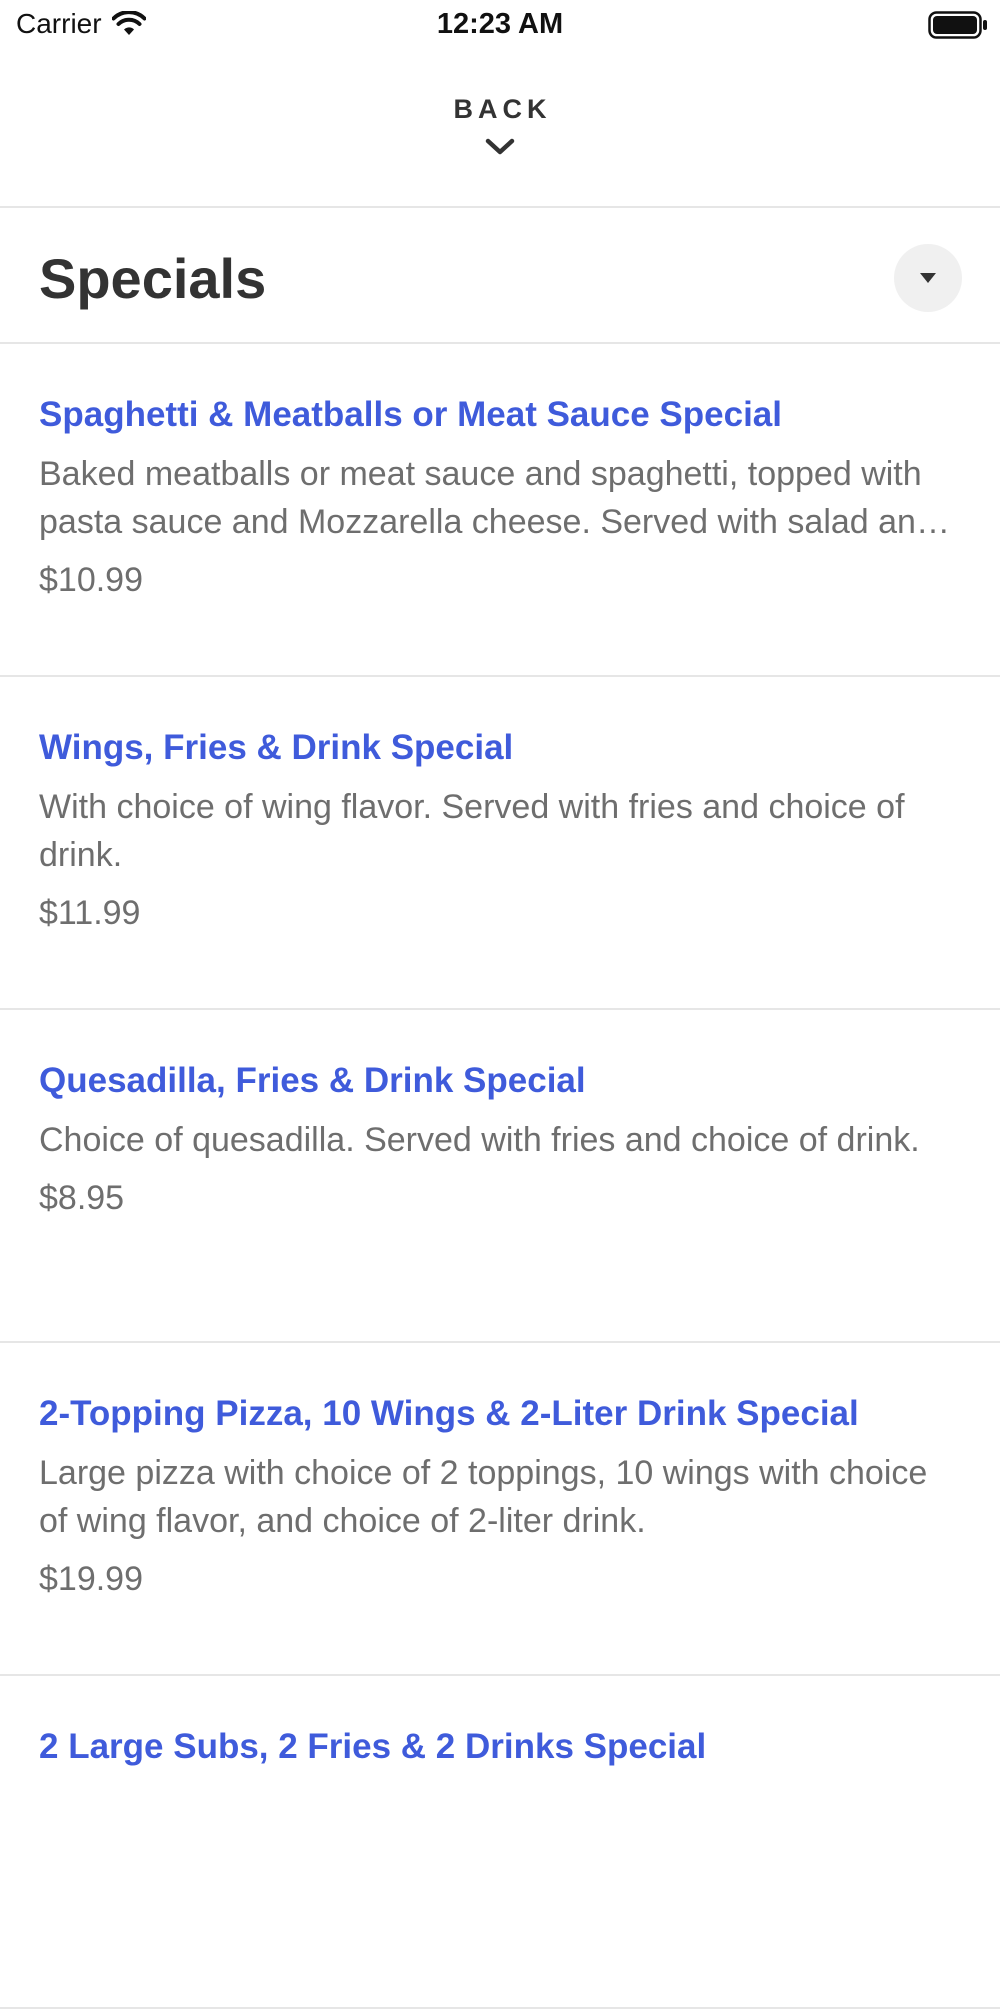 The image size is (1000, 2009). What do you see at coordinates (276, 747) in the screenshot?
I see `menu-item-name: Wings, Fries & Drink Special` at bounding box center [276, 747].